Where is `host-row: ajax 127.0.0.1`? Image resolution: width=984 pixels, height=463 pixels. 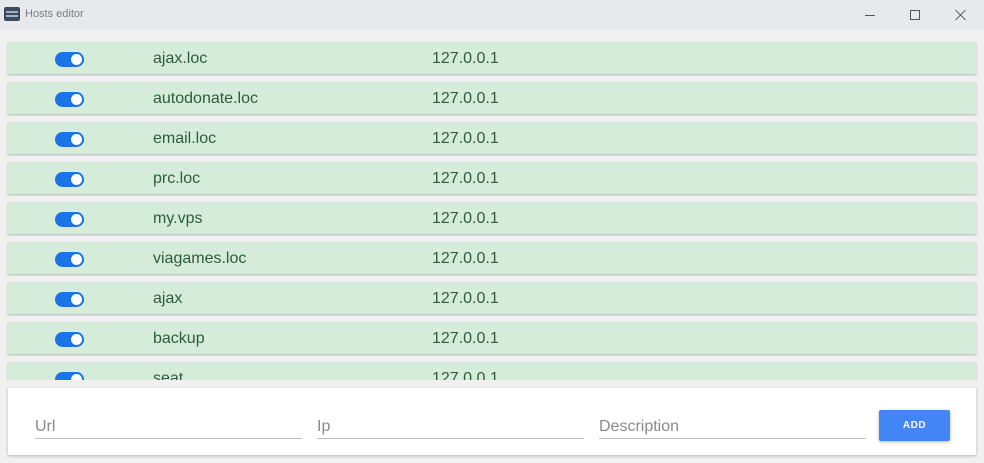 host-row: ajax 127.0.0.1 is located at coordinates (492, 298).